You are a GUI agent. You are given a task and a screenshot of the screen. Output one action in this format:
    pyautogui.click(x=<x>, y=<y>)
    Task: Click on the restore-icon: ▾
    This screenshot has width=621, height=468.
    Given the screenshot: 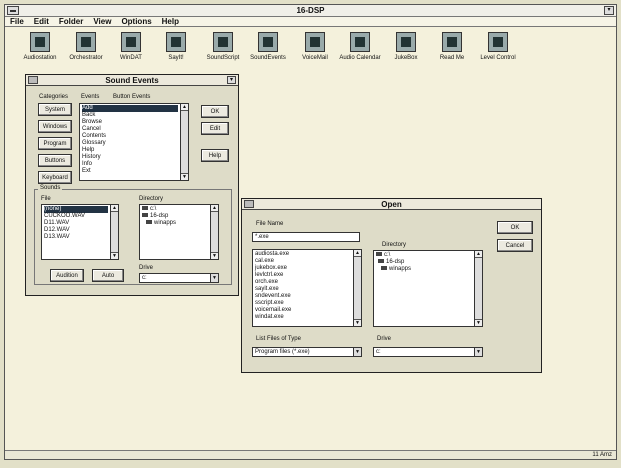 What is the action you would take?
    pyautogui.click(x=609, y=10)
    